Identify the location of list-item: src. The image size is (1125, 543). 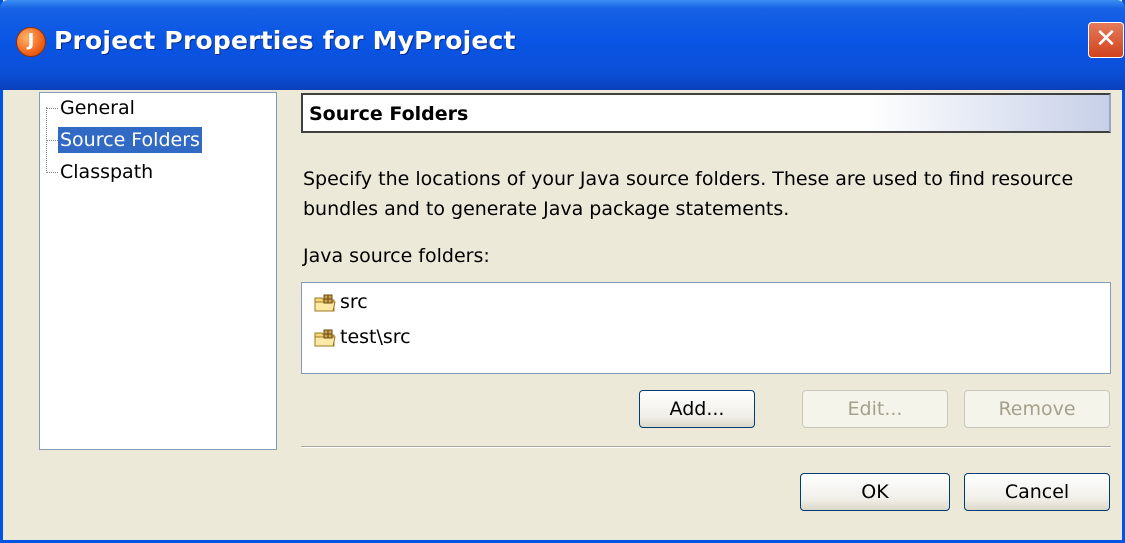
(341, 302).